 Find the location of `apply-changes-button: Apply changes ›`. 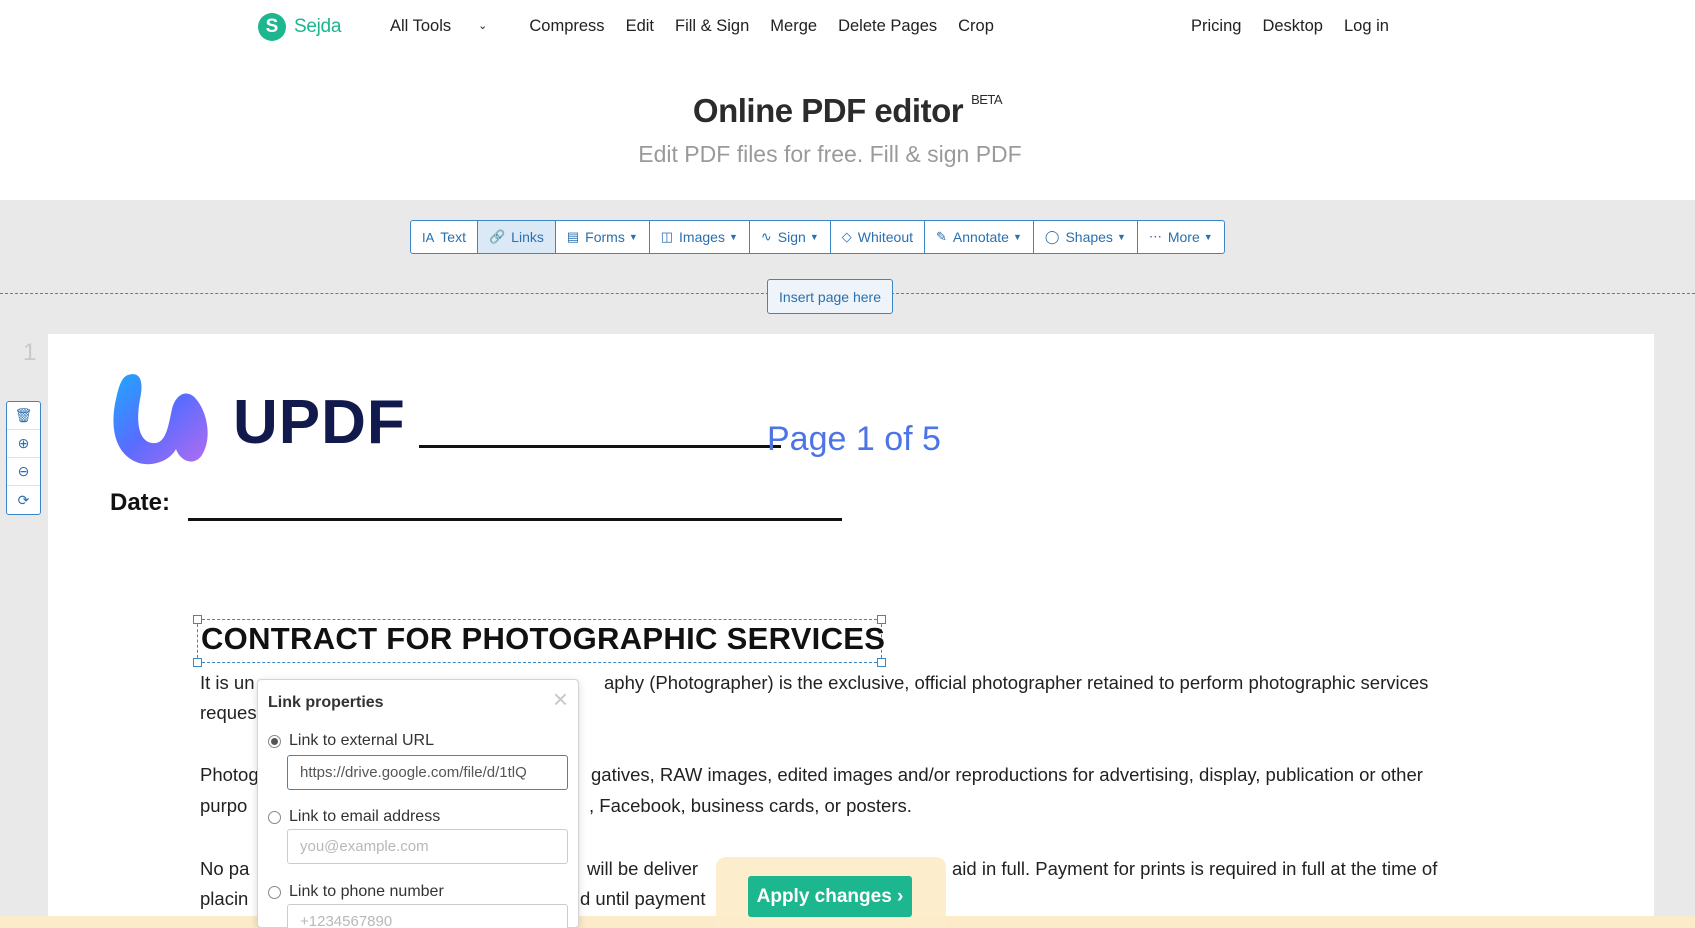

apply-changes-button: Apply changes › is located at coordinates (830, 896).